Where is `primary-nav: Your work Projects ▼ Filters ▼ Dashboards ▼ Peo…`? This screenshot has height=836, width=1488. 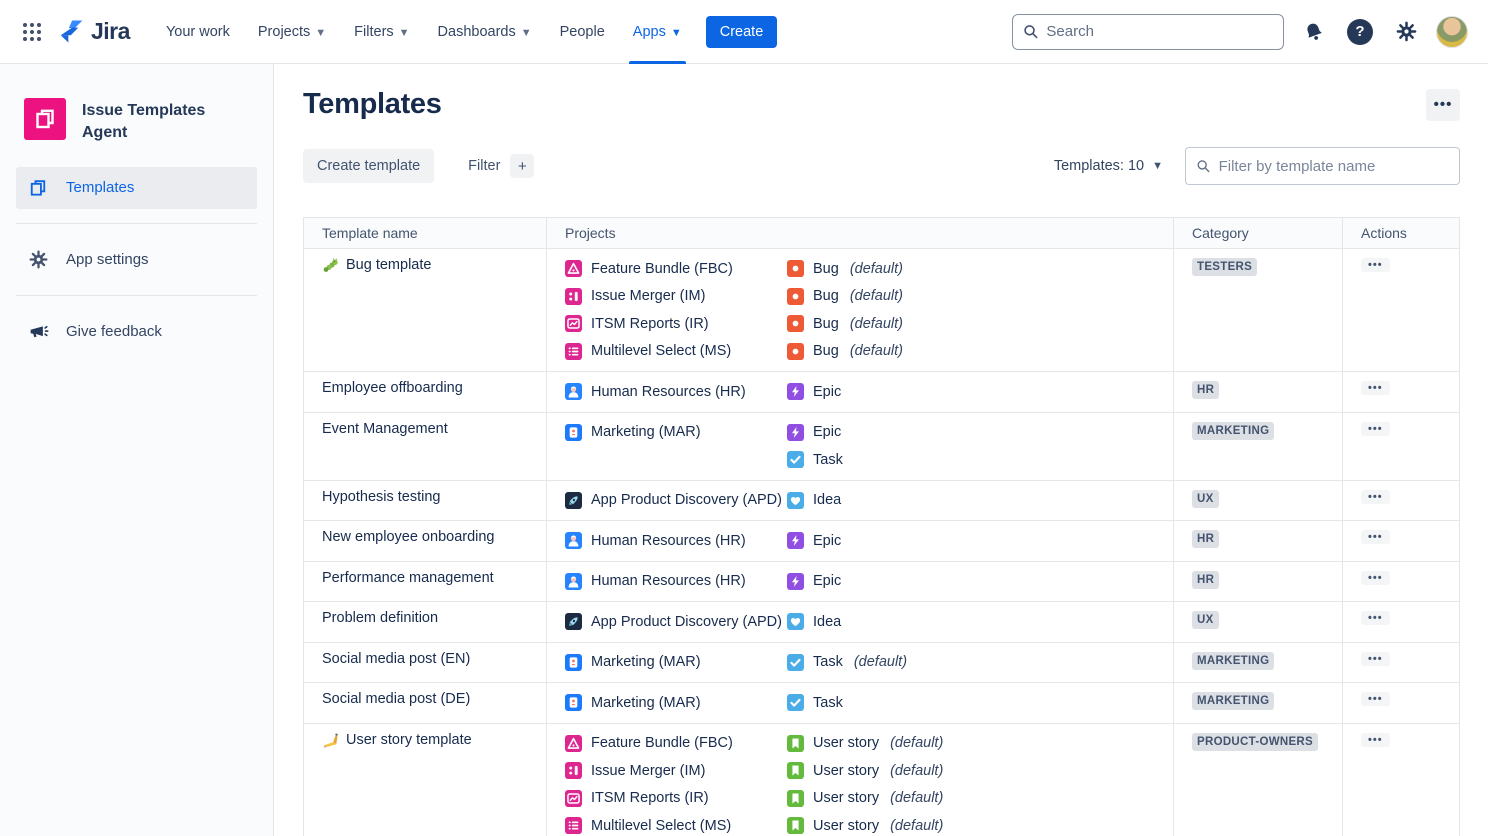 primary-nav: Your work Projects ▼ Filters ▼ Dashboards ▼ Peo… is located at coordinates (424, 32).